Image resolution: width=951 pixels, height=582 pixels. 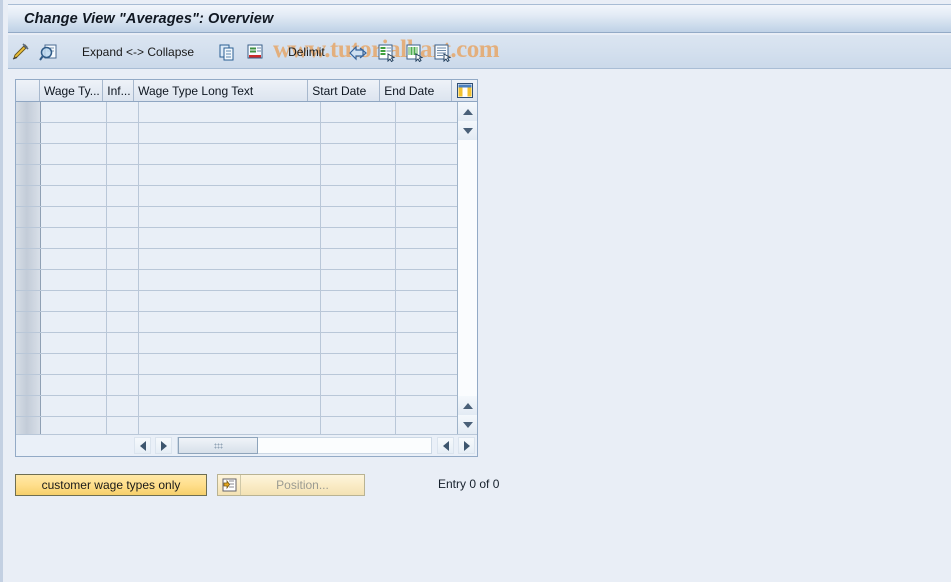 What do you see at coordinates (21, 52) in the screenshot?
I see `change-entry-icon` at bounding box center [21, 52].